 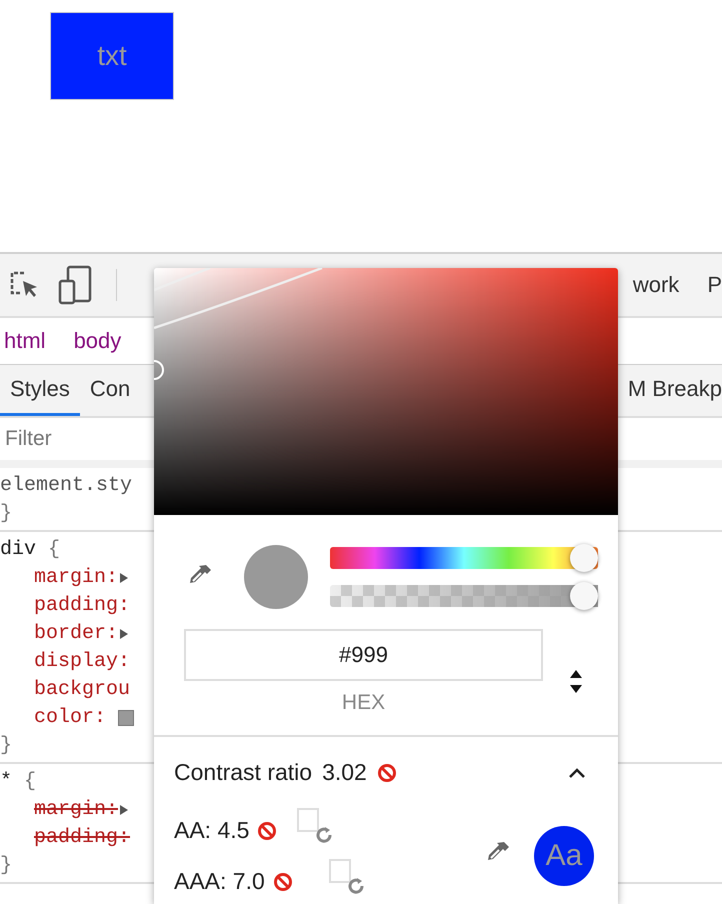 What do you see at coordinates (70, 718) in the screenshot?
I see `property-name: color:` at bounding box center [70, 718].